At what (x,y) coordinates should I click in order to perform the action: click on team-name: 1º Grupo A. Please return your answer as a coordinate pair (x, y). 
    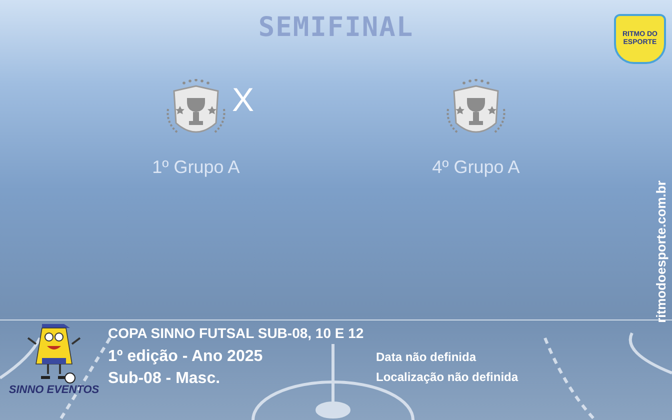
    Looking at the image, I should click on (196, 167).